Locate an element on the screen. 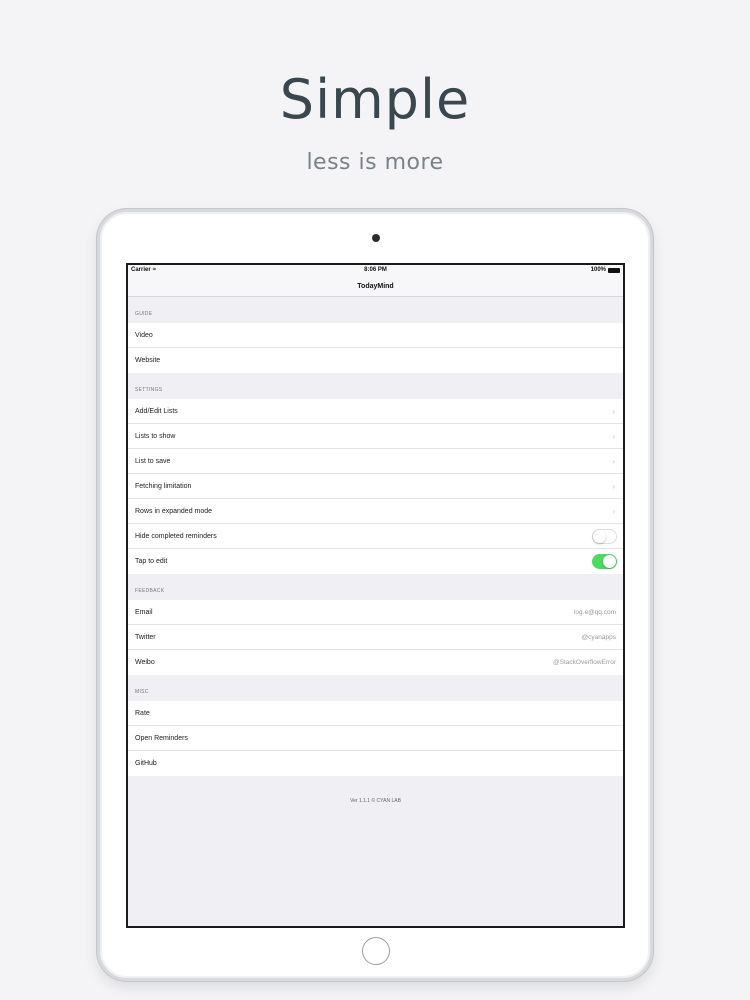 This screenshot has width=750, height=1000. row-label: Rate is located at coordinates (142, 713).